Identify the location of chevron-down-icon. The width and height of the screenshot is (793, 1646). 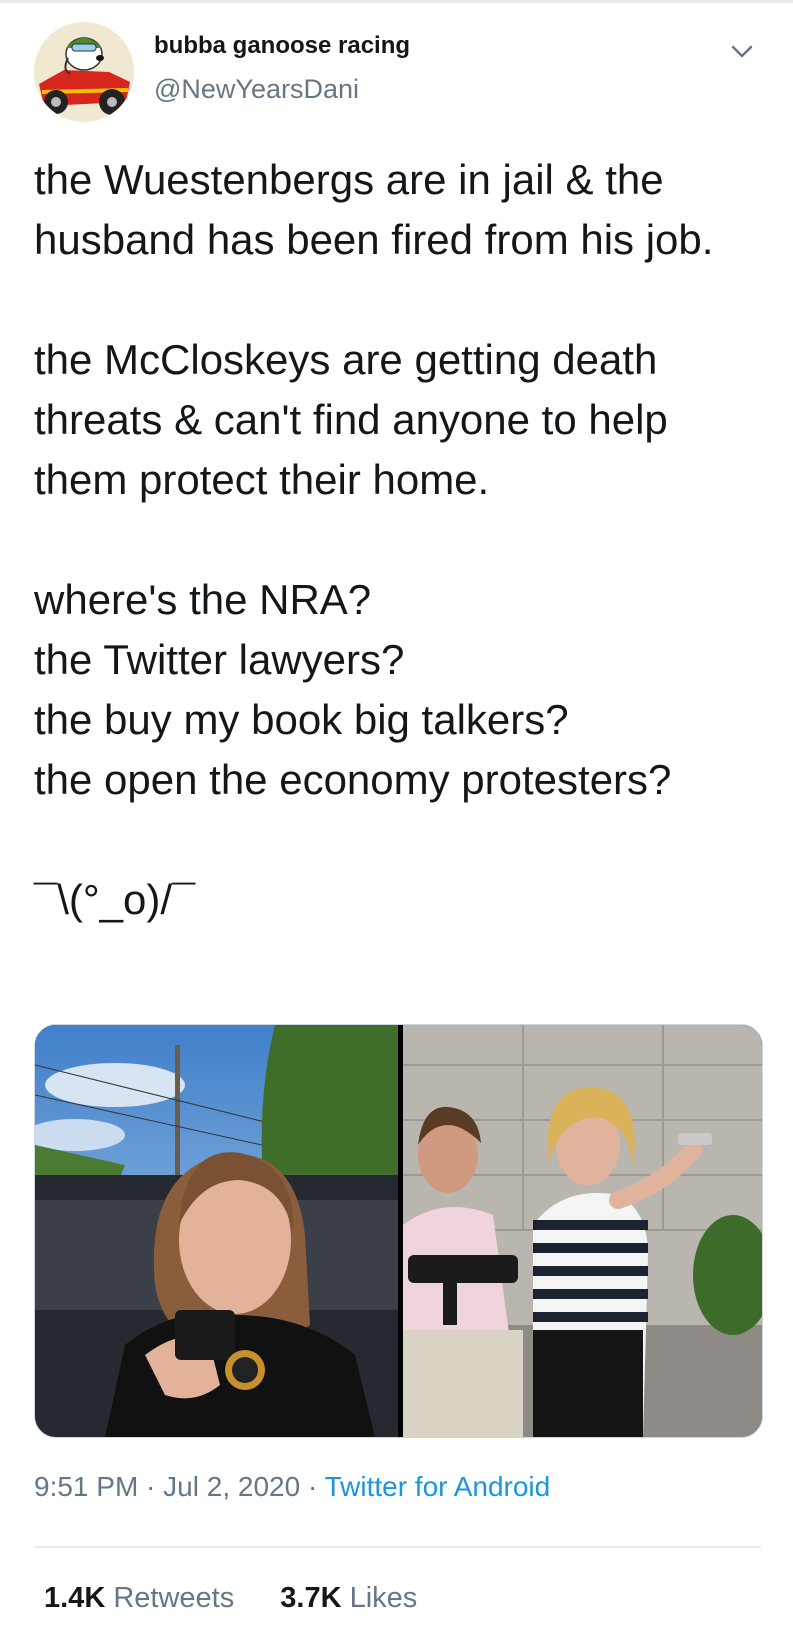
(742, 52).